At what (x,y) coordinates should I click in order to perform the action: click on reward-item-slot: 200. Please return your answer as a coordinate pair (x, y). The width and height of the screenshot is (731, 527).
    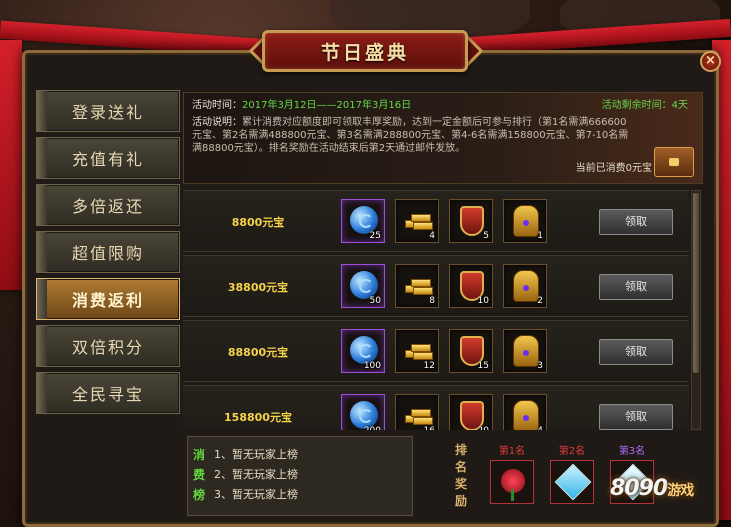
    Looking at the image, I should click on (363, 412).